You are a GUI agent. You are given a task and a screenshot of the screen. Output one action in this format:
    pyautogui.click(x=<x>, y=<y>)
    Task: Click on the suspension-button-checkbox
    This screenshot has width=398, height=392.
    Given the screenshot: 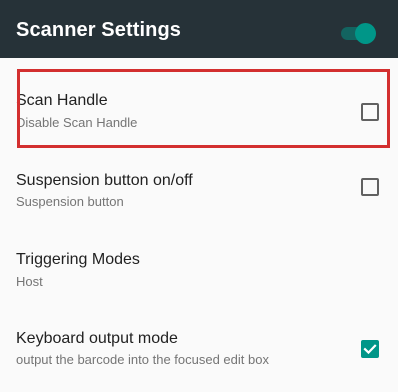 What is the action you would take?
    pyautogui.click(x=370, y=187)
    